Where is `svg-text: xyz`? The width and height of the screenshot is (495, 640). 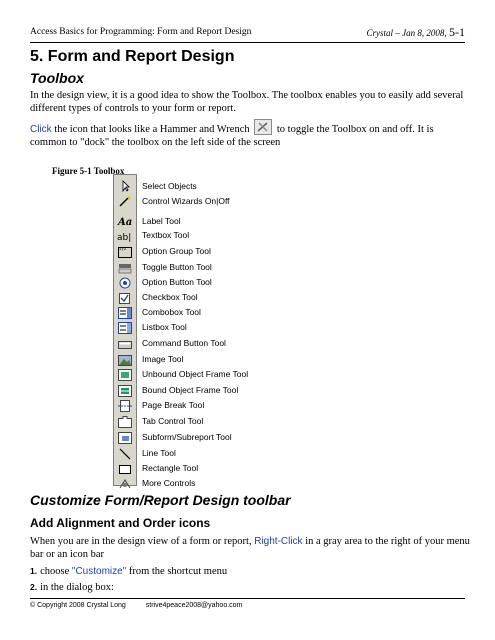 svg-text: xyz is located at coordinates (123, 249).